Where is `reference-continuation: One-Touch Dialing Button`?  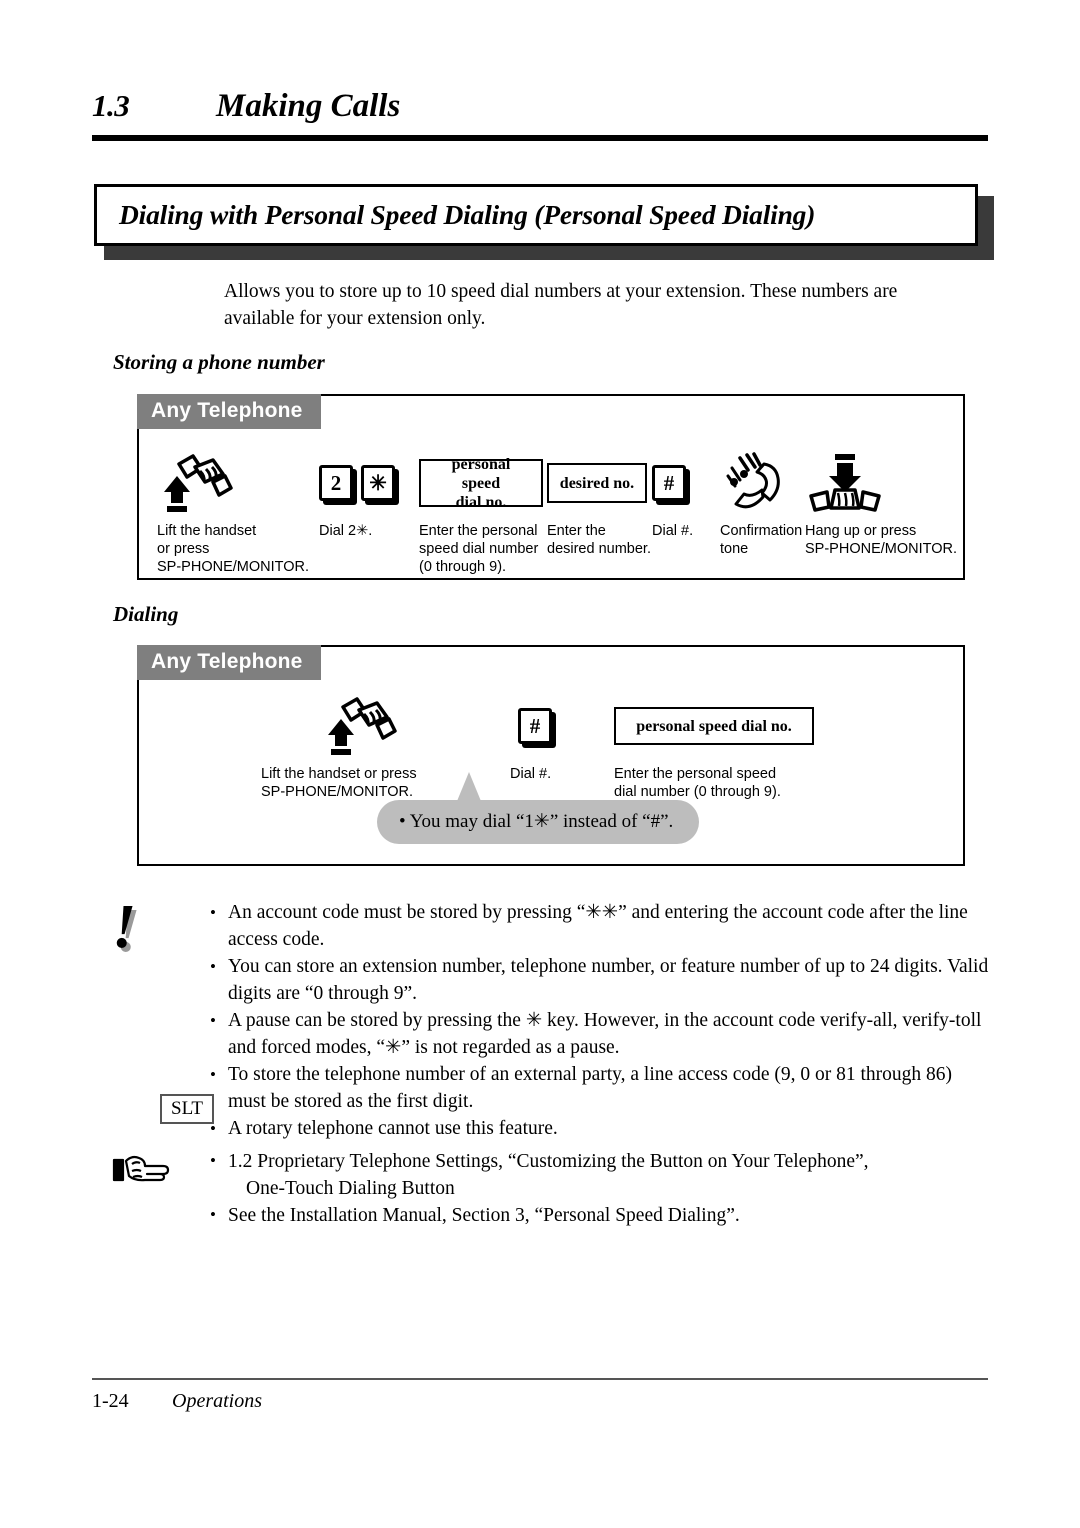 reference-continuation: One-Touch Dialing Button is located at coordinates (600, 1188).